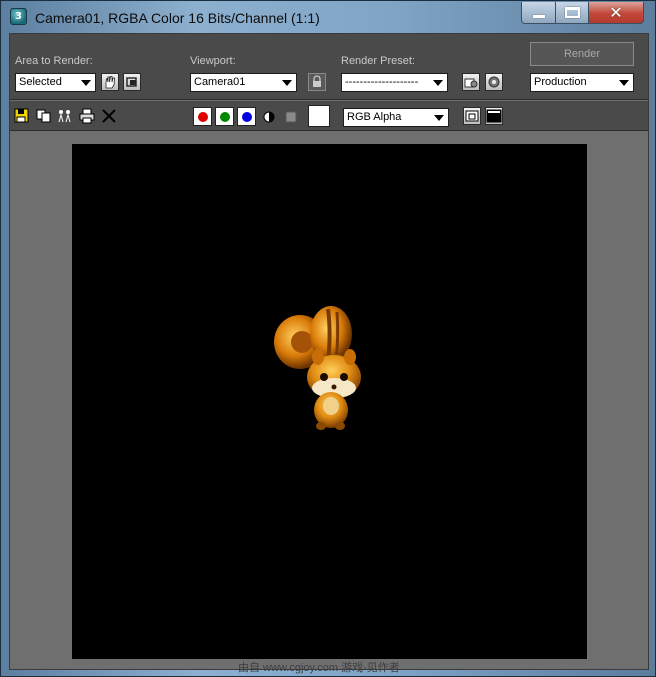  I want to click on toggle-ui-button, so click(494, 116).